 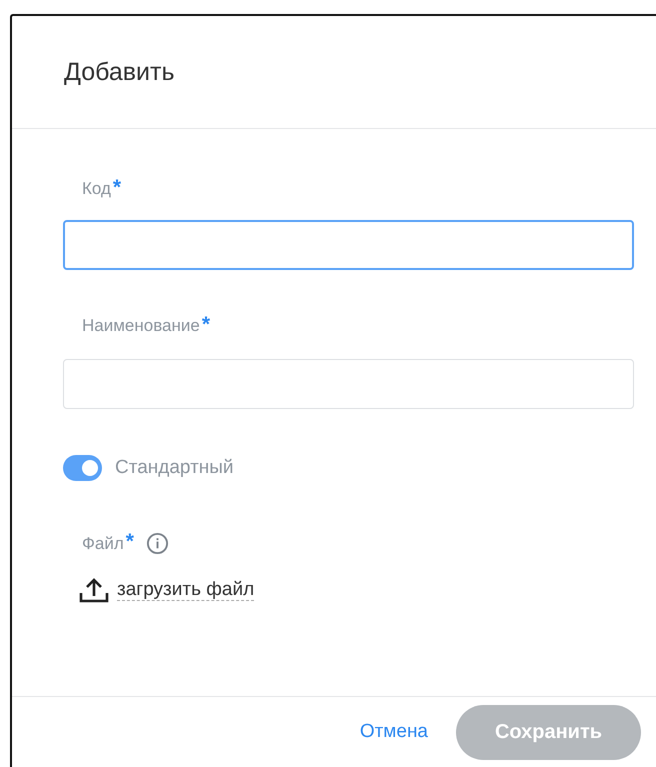 I want to click on toggle-switch, so click(x=82, y=468).